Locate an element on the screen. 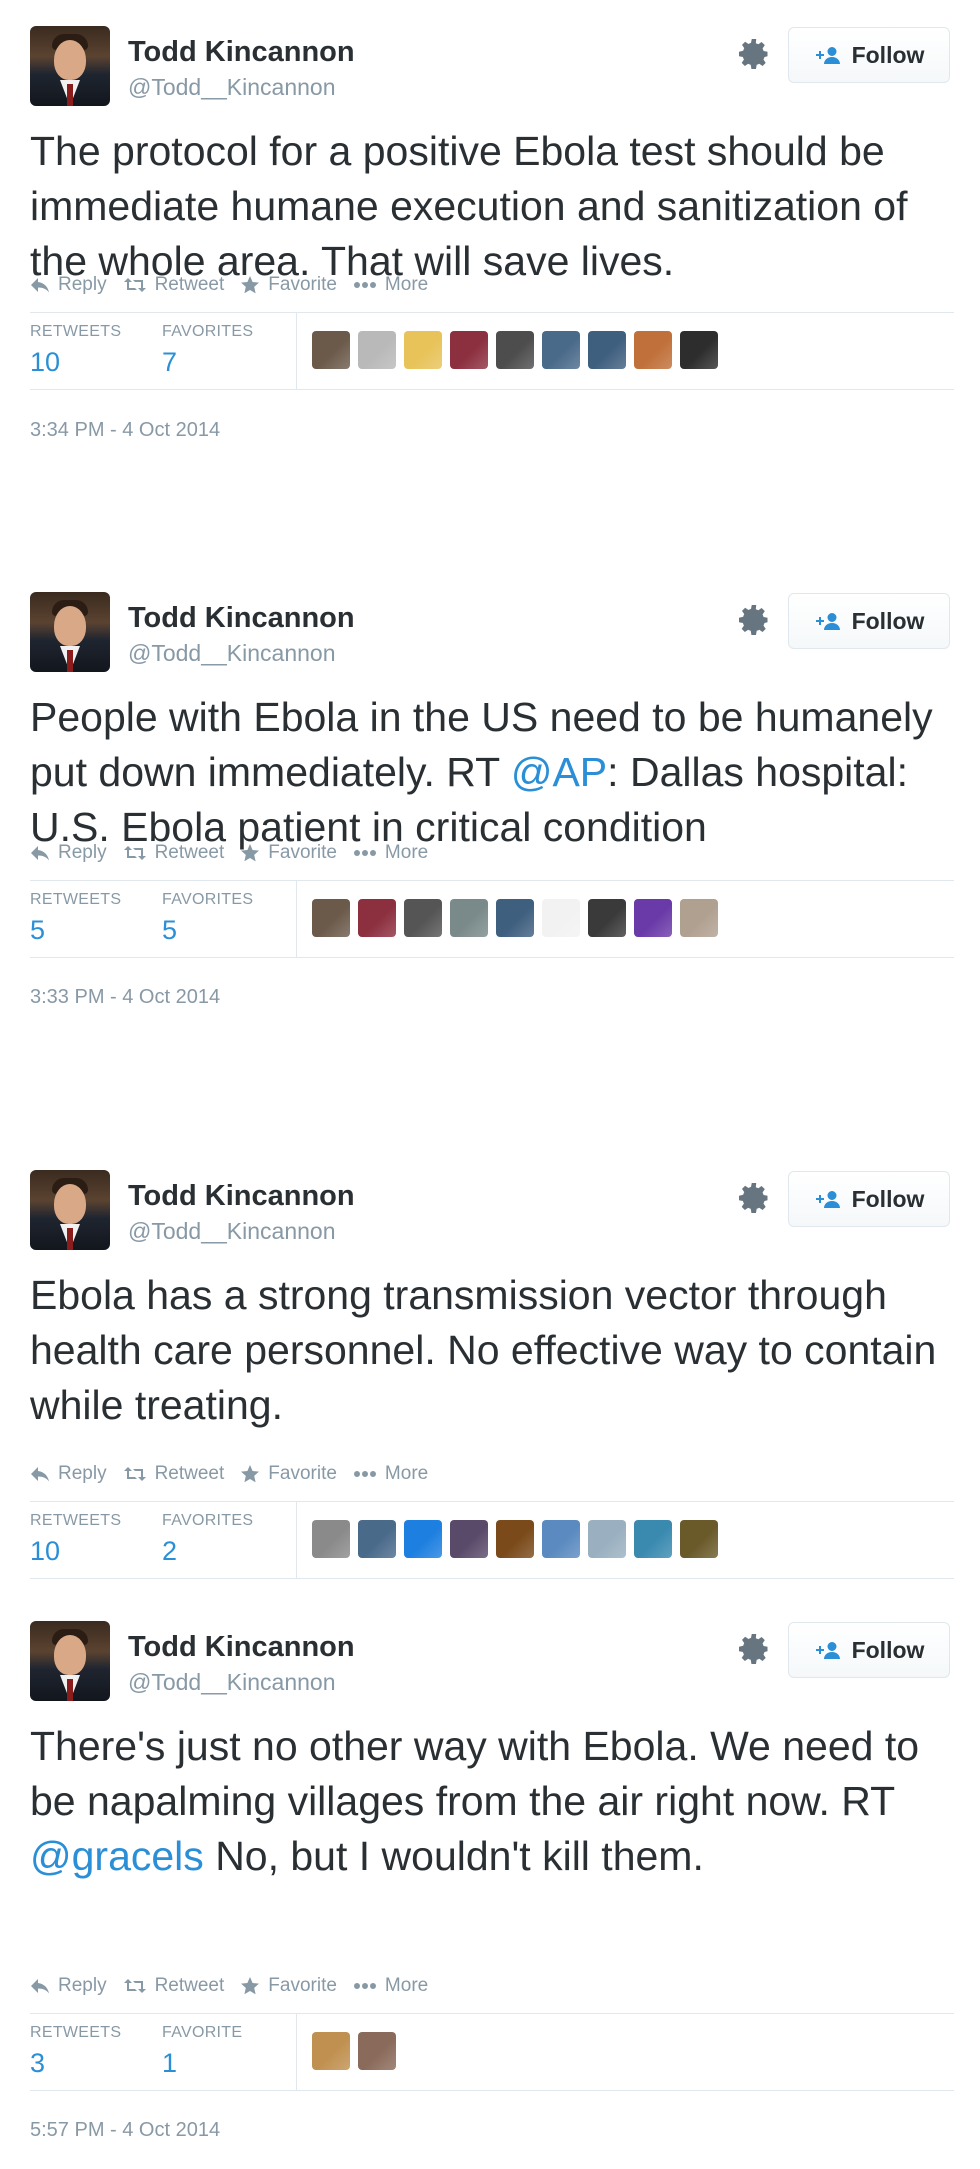 This screenshot has height=2169, width=980. retweets-stat: RETWEETS 3 is located at coordinates (75, 2051).